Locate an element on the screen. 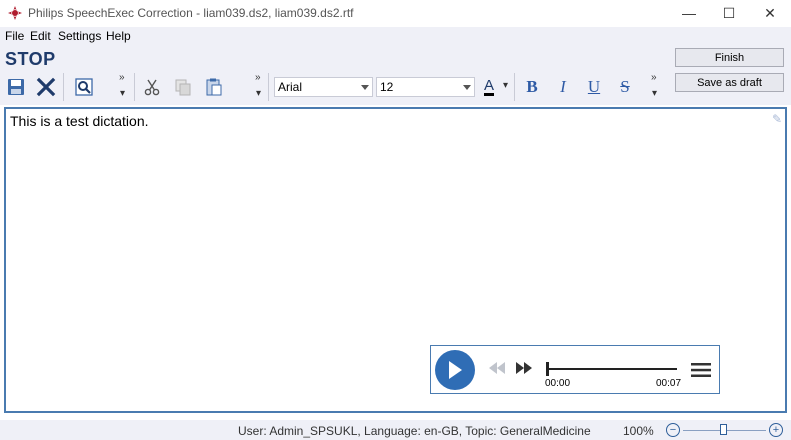  search-icon is located at coordinates (84, 87).